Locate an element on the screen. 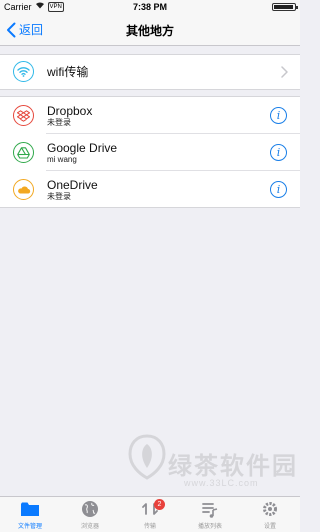  onedrive-row-text: OneDrive 未登录 is located at coordinates (72, 190).